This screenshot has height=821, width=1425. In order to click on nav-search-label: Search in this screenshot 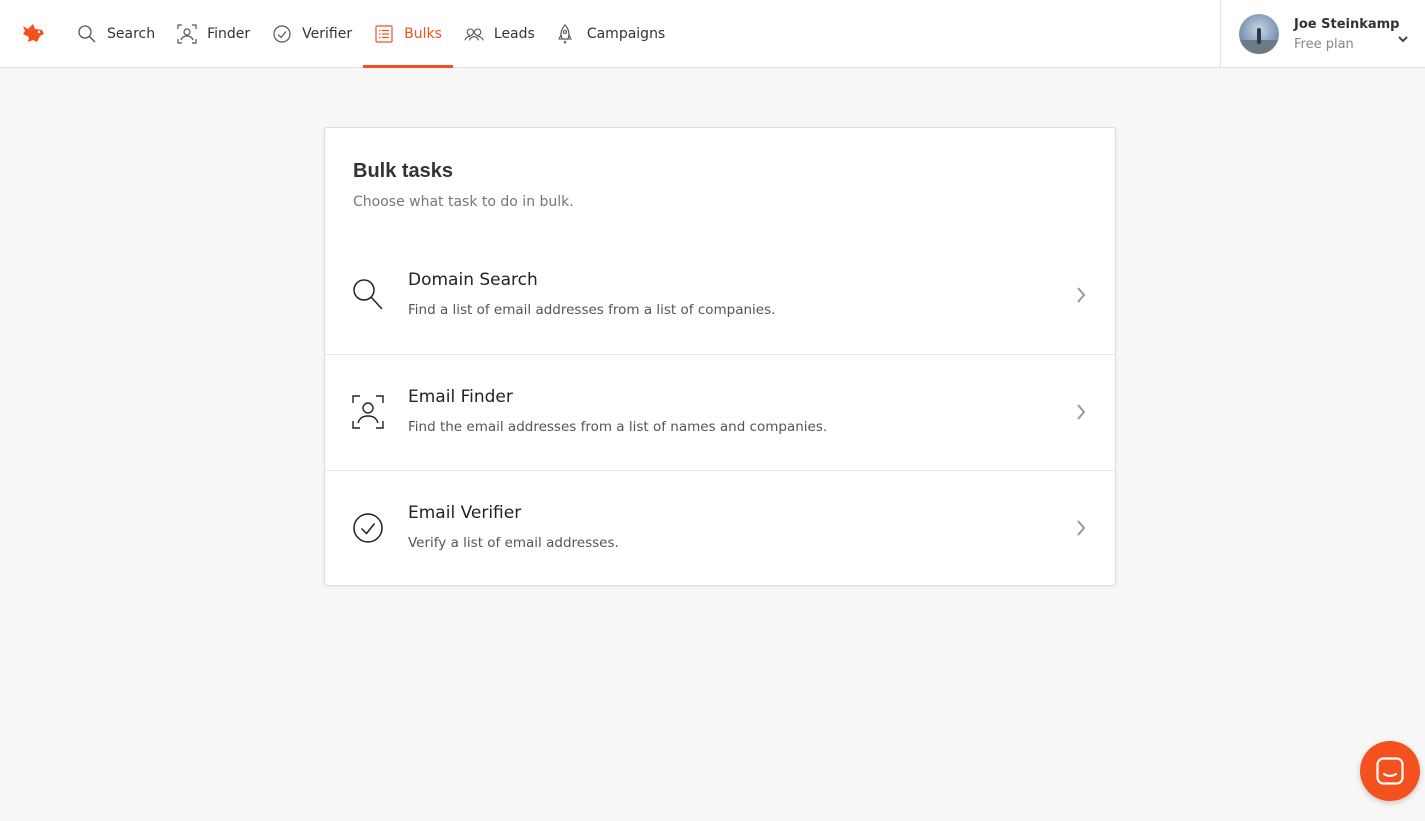, I will do `click(131, 33)`.